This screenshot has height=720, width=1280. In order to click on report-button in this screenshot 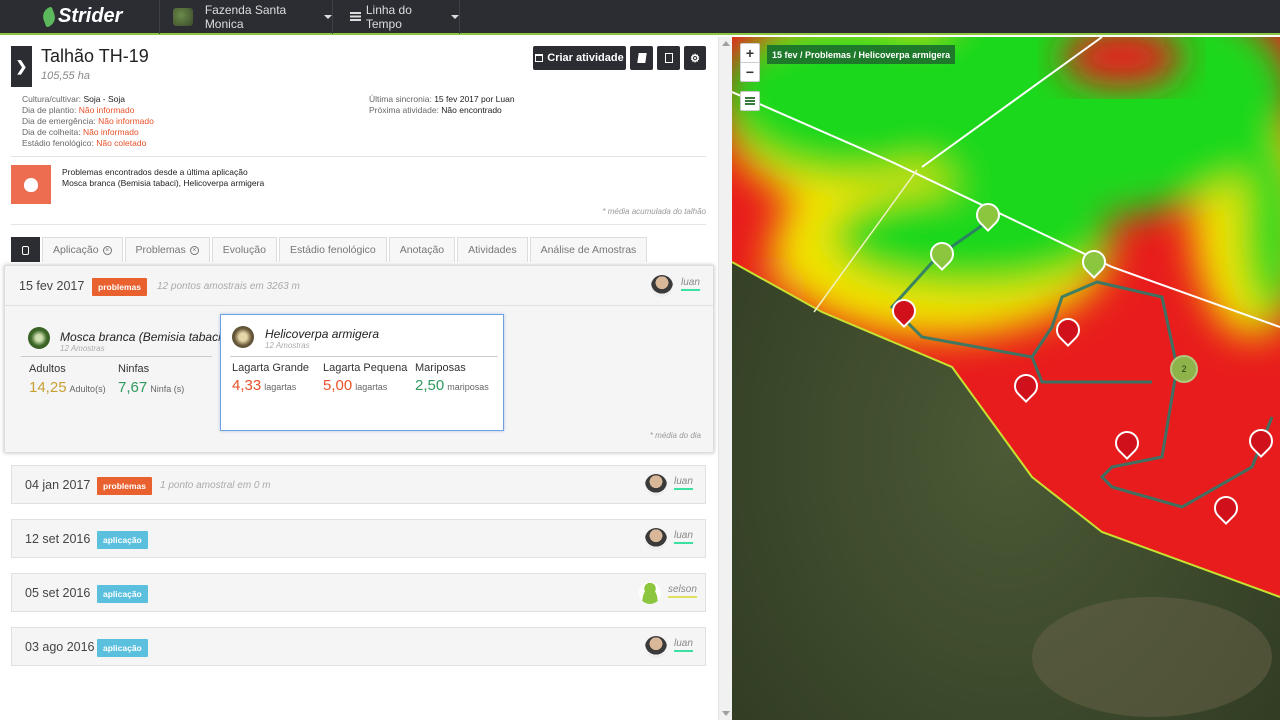, I will do `click(668, 58)`.